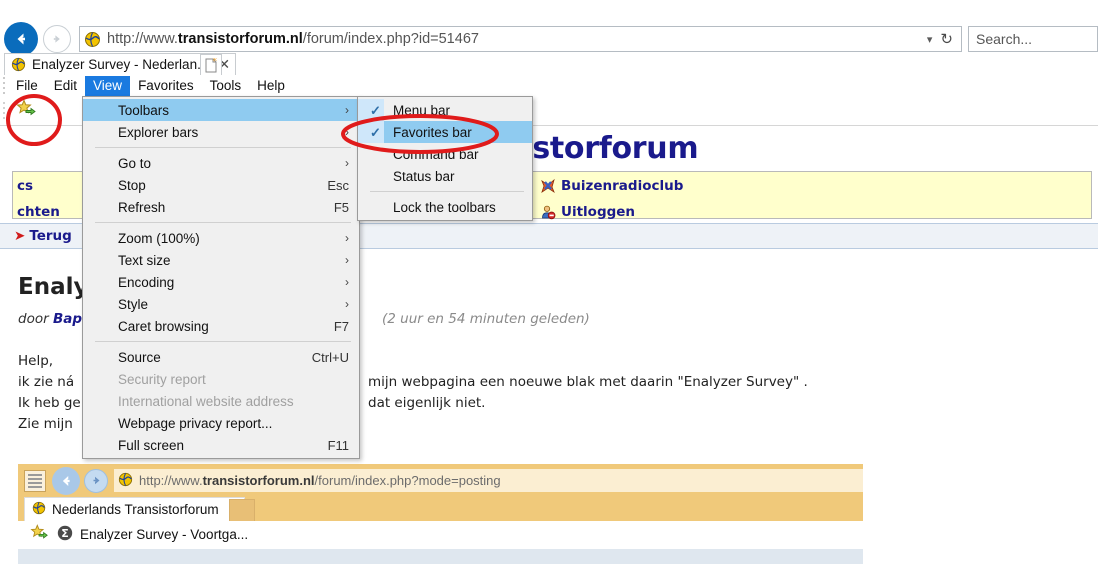 This screenshot has height=564, width=1098. Describe the element at coordinates (622, 185) in the screenshot. I see `forum-nav-label: Buizenradioclub` at that location.